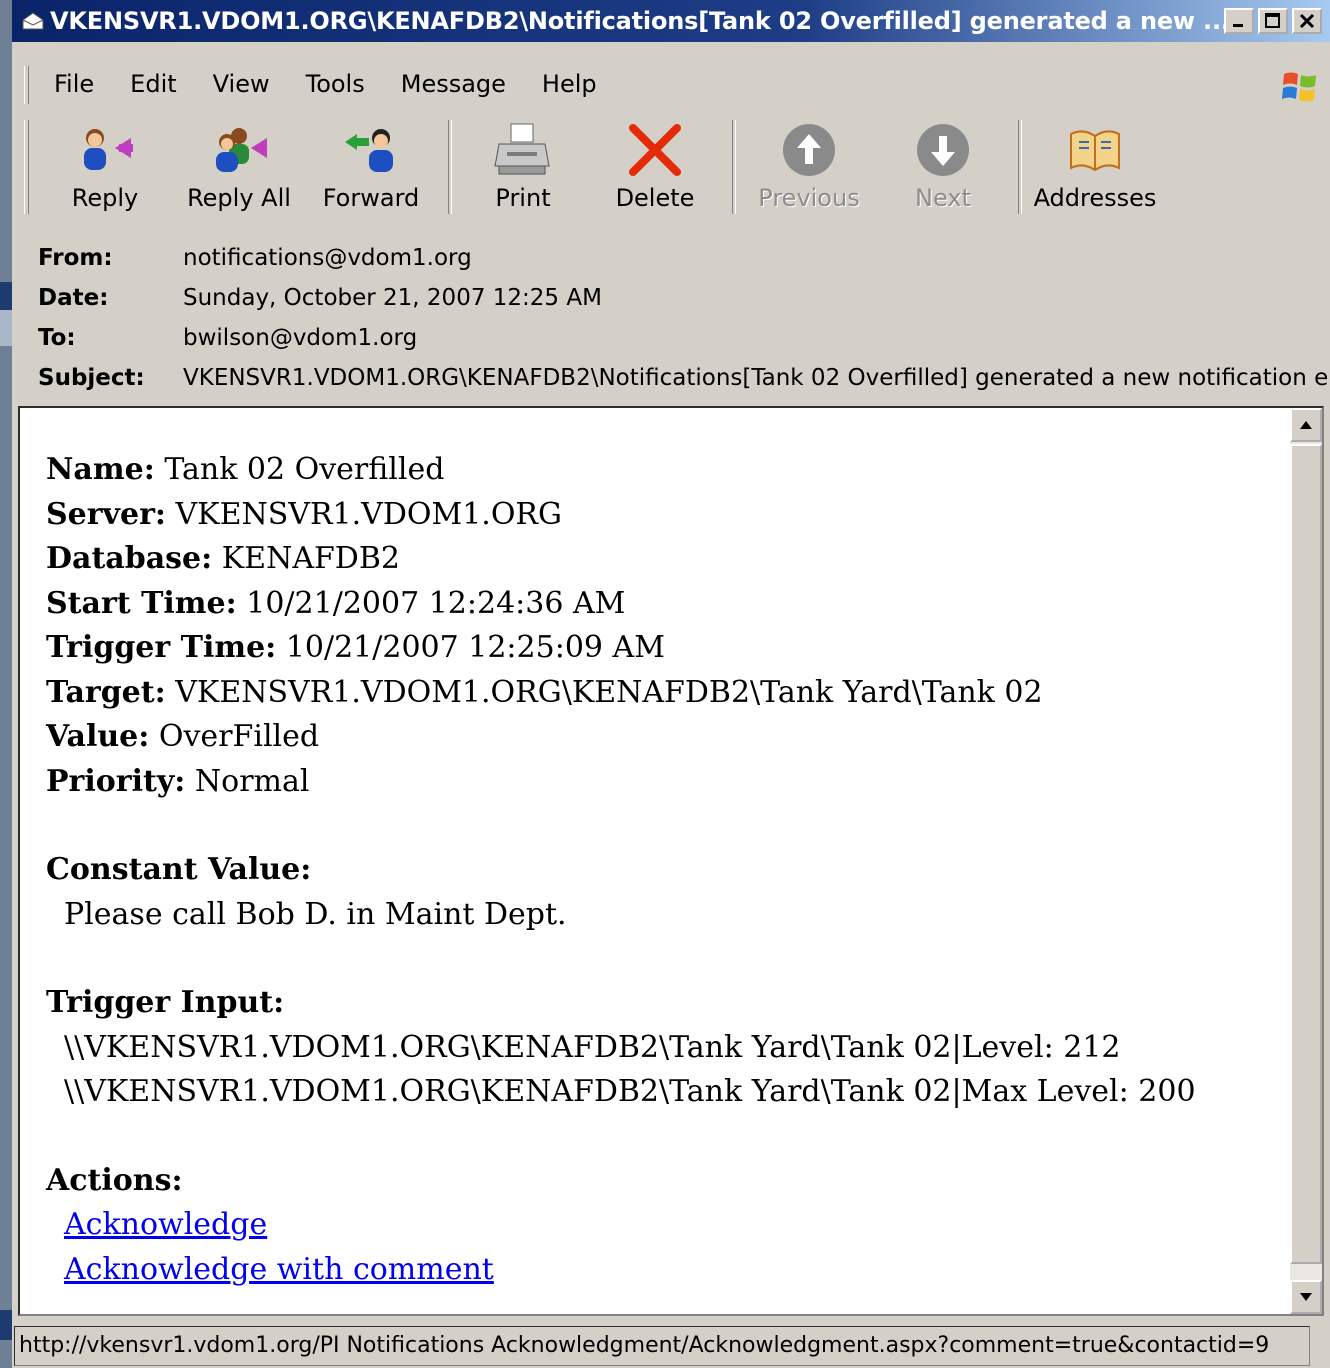  I want to click on target-label: Target:, so click(106, 692).